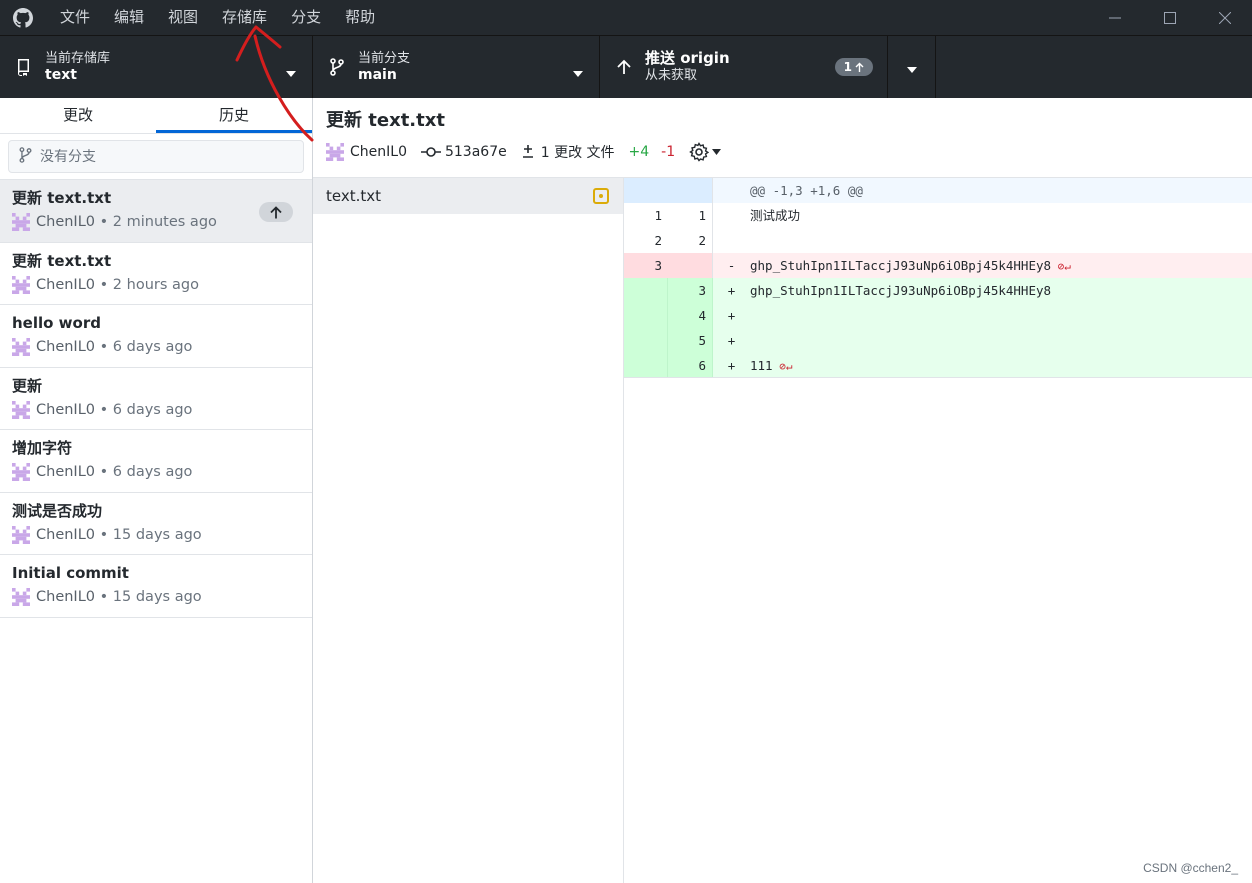 This screenshot has width=1252, height=883. I want to click on commit-item-meta: ChenIL0 • 2 minutes ago, so click(156, 222).